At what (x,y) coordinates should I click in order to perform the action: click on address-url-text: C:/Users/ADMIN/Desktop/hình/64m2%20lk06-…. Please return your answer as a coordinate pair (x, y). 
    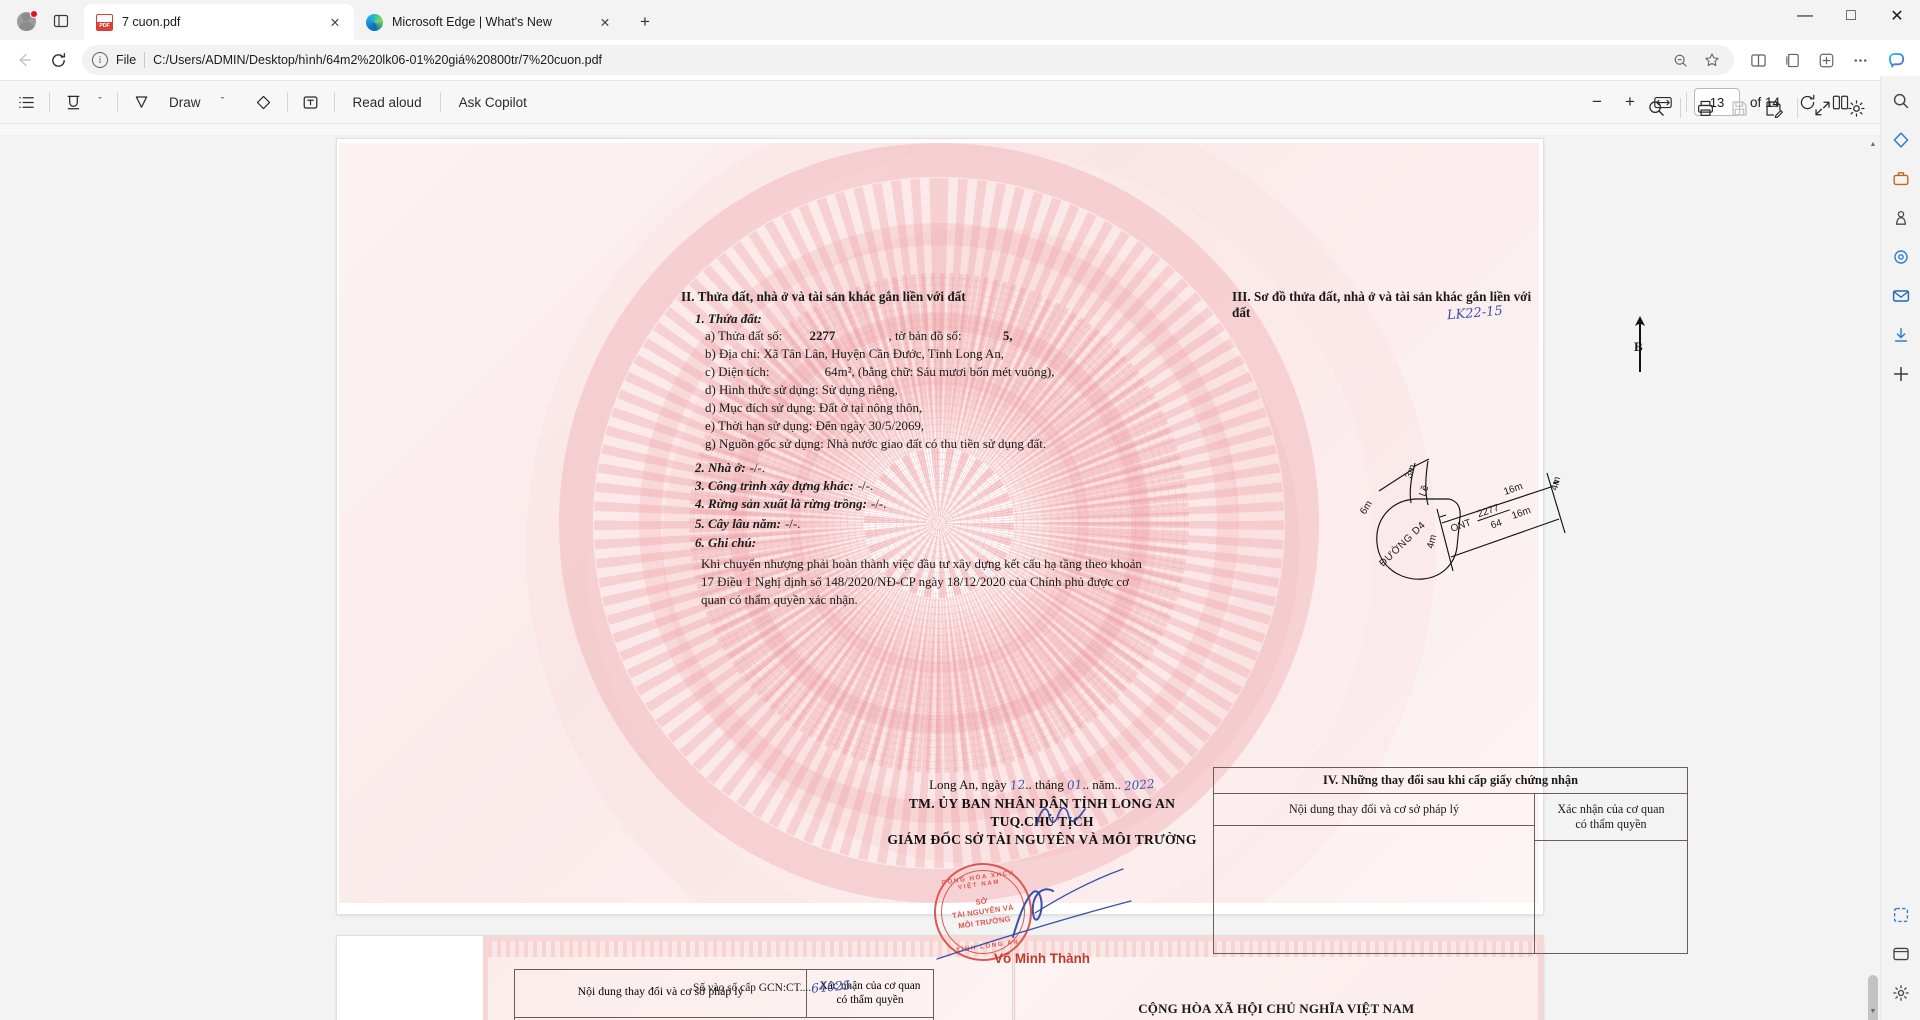
    Looking at the image, I should click on (906, 60).